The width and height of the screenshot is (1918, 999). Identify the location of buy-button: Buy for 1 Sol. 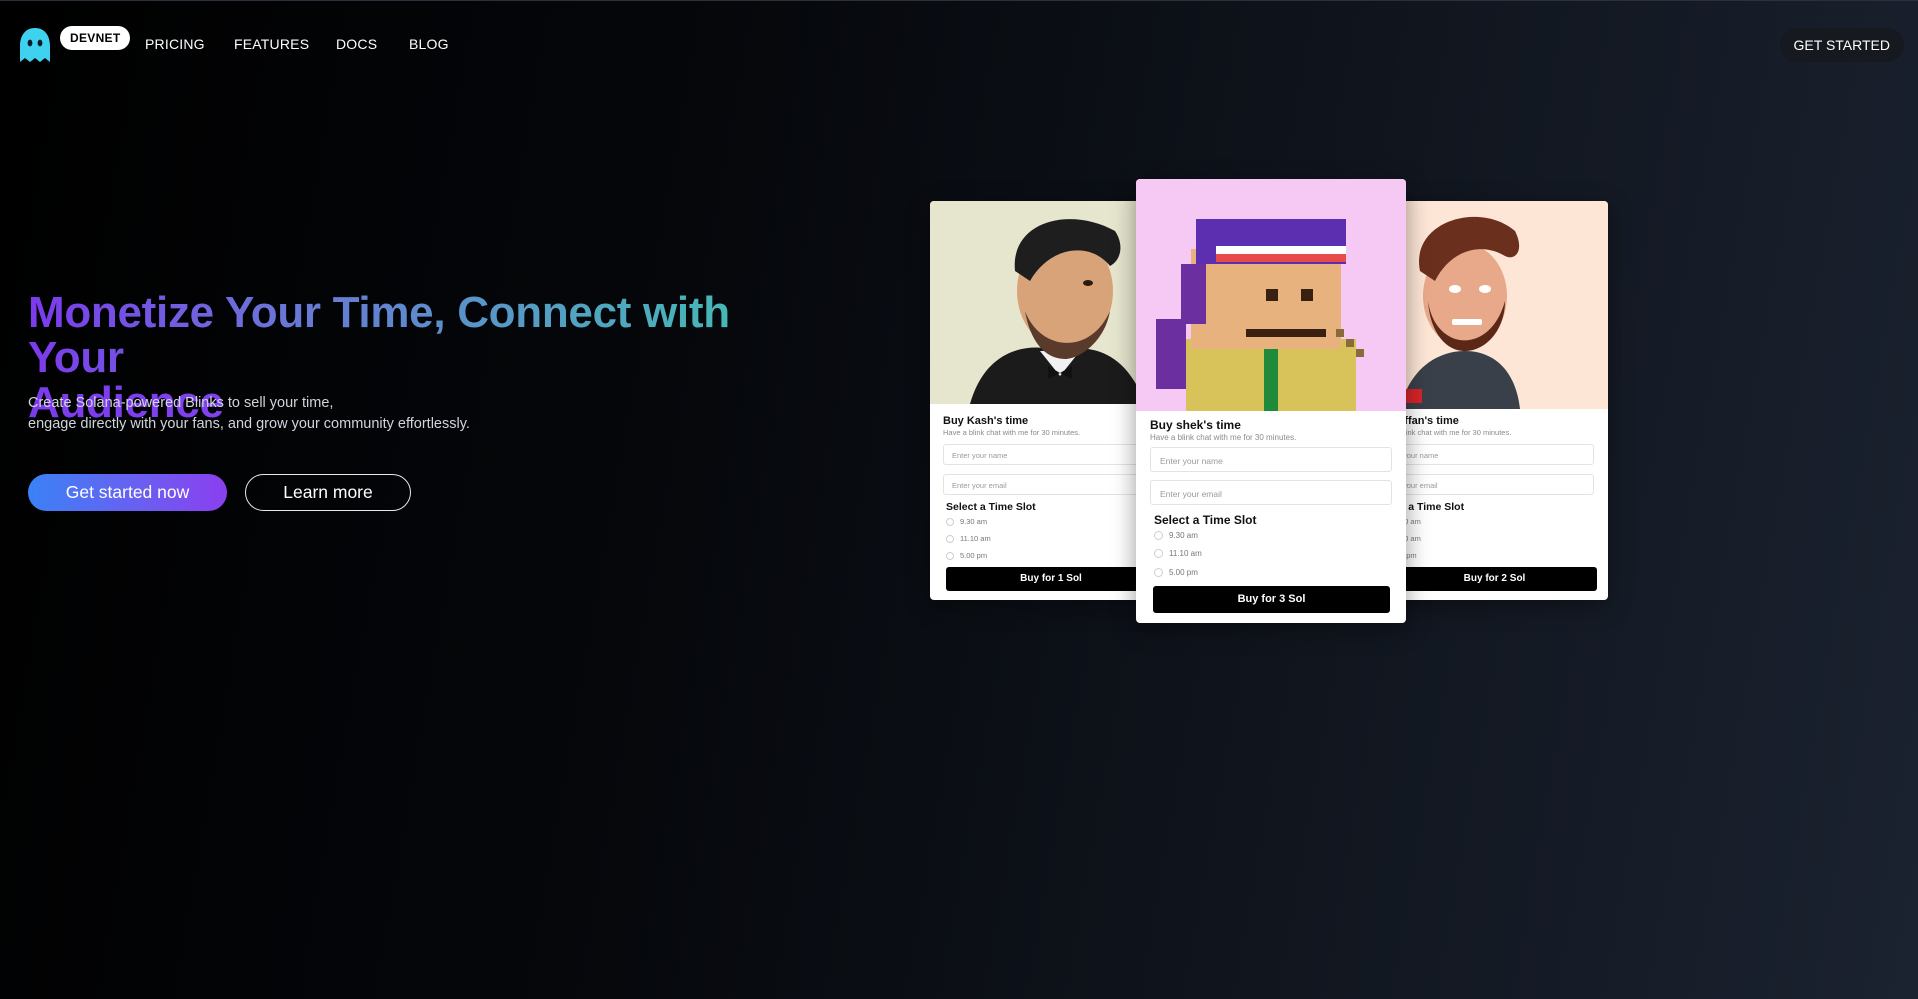
(1051, 579).